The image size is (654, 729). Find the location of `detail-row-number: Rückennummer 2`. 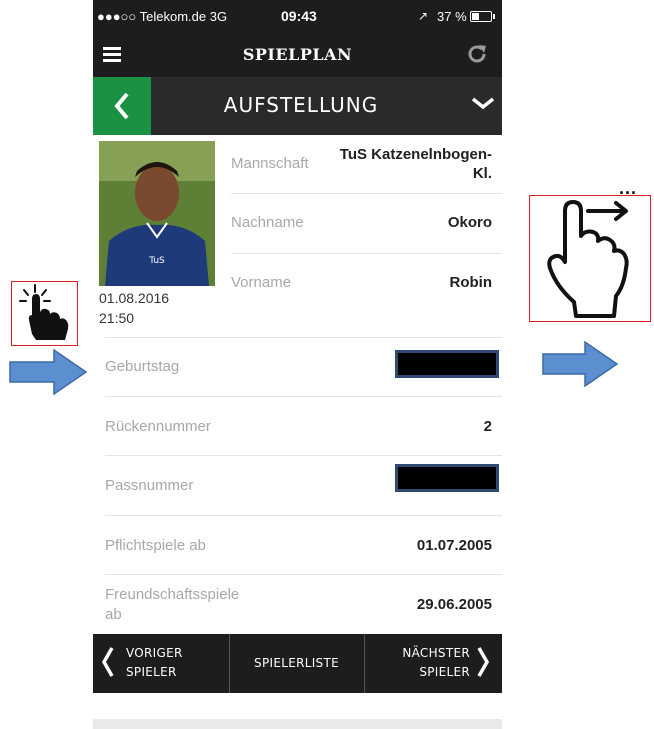

detail-row-number: Rückennummer 2 is located at coordinates (303, 426).